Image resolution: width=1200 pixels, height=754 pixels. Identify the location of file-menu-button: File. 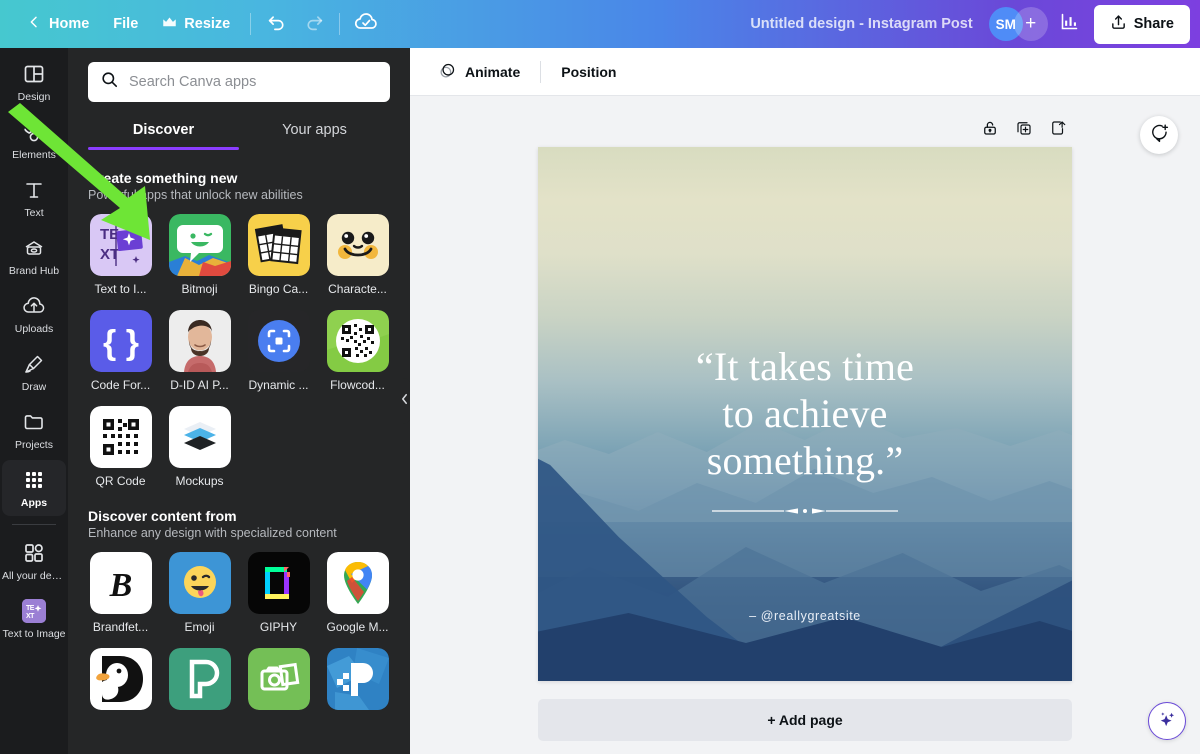
(125, 24).